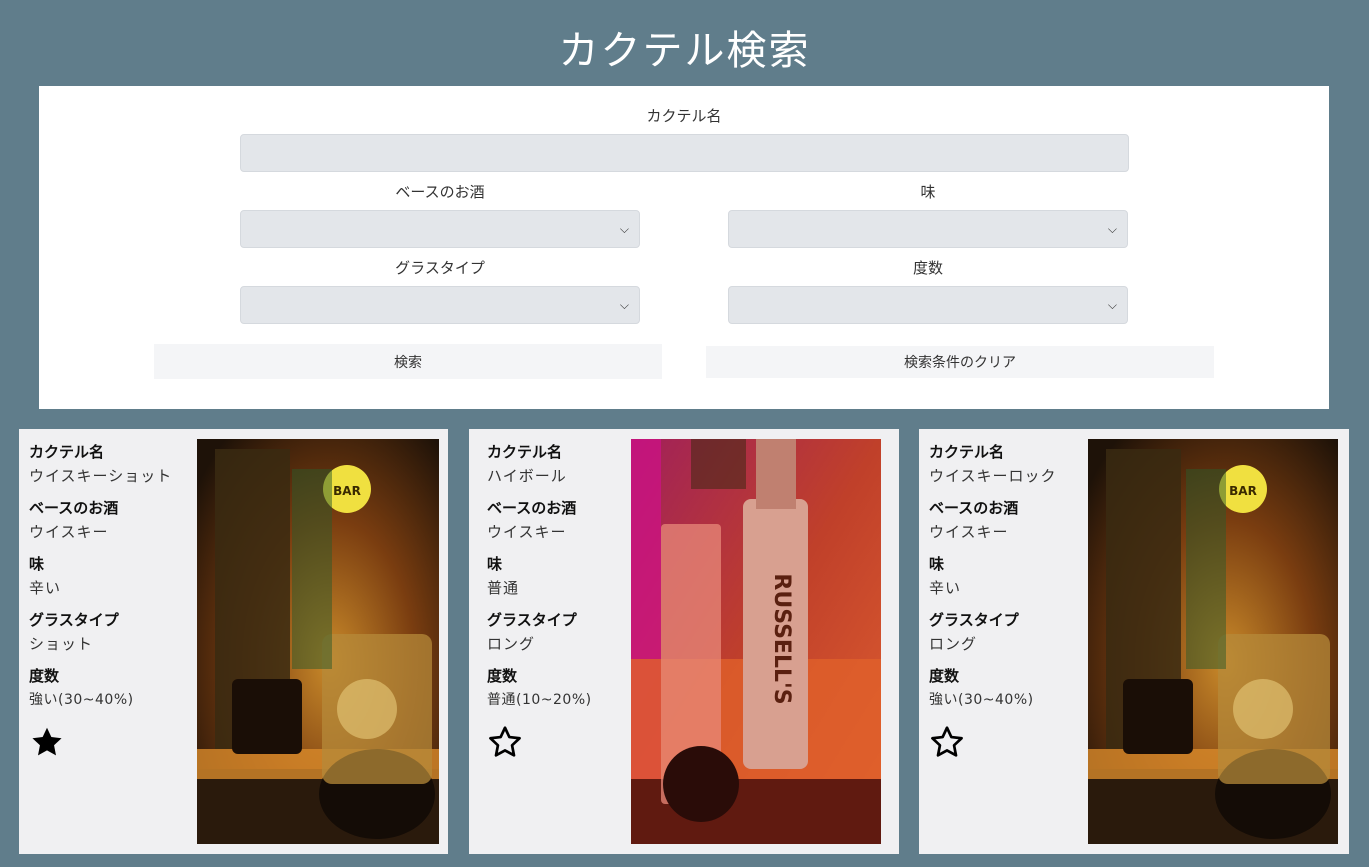 The width and height of the screenshot is (1369, 867). What do you see at coordinates (756, 641) in the screenshot?
I see `cocktail-photo: RUSSELL'S` at bounding box center [756, 641].